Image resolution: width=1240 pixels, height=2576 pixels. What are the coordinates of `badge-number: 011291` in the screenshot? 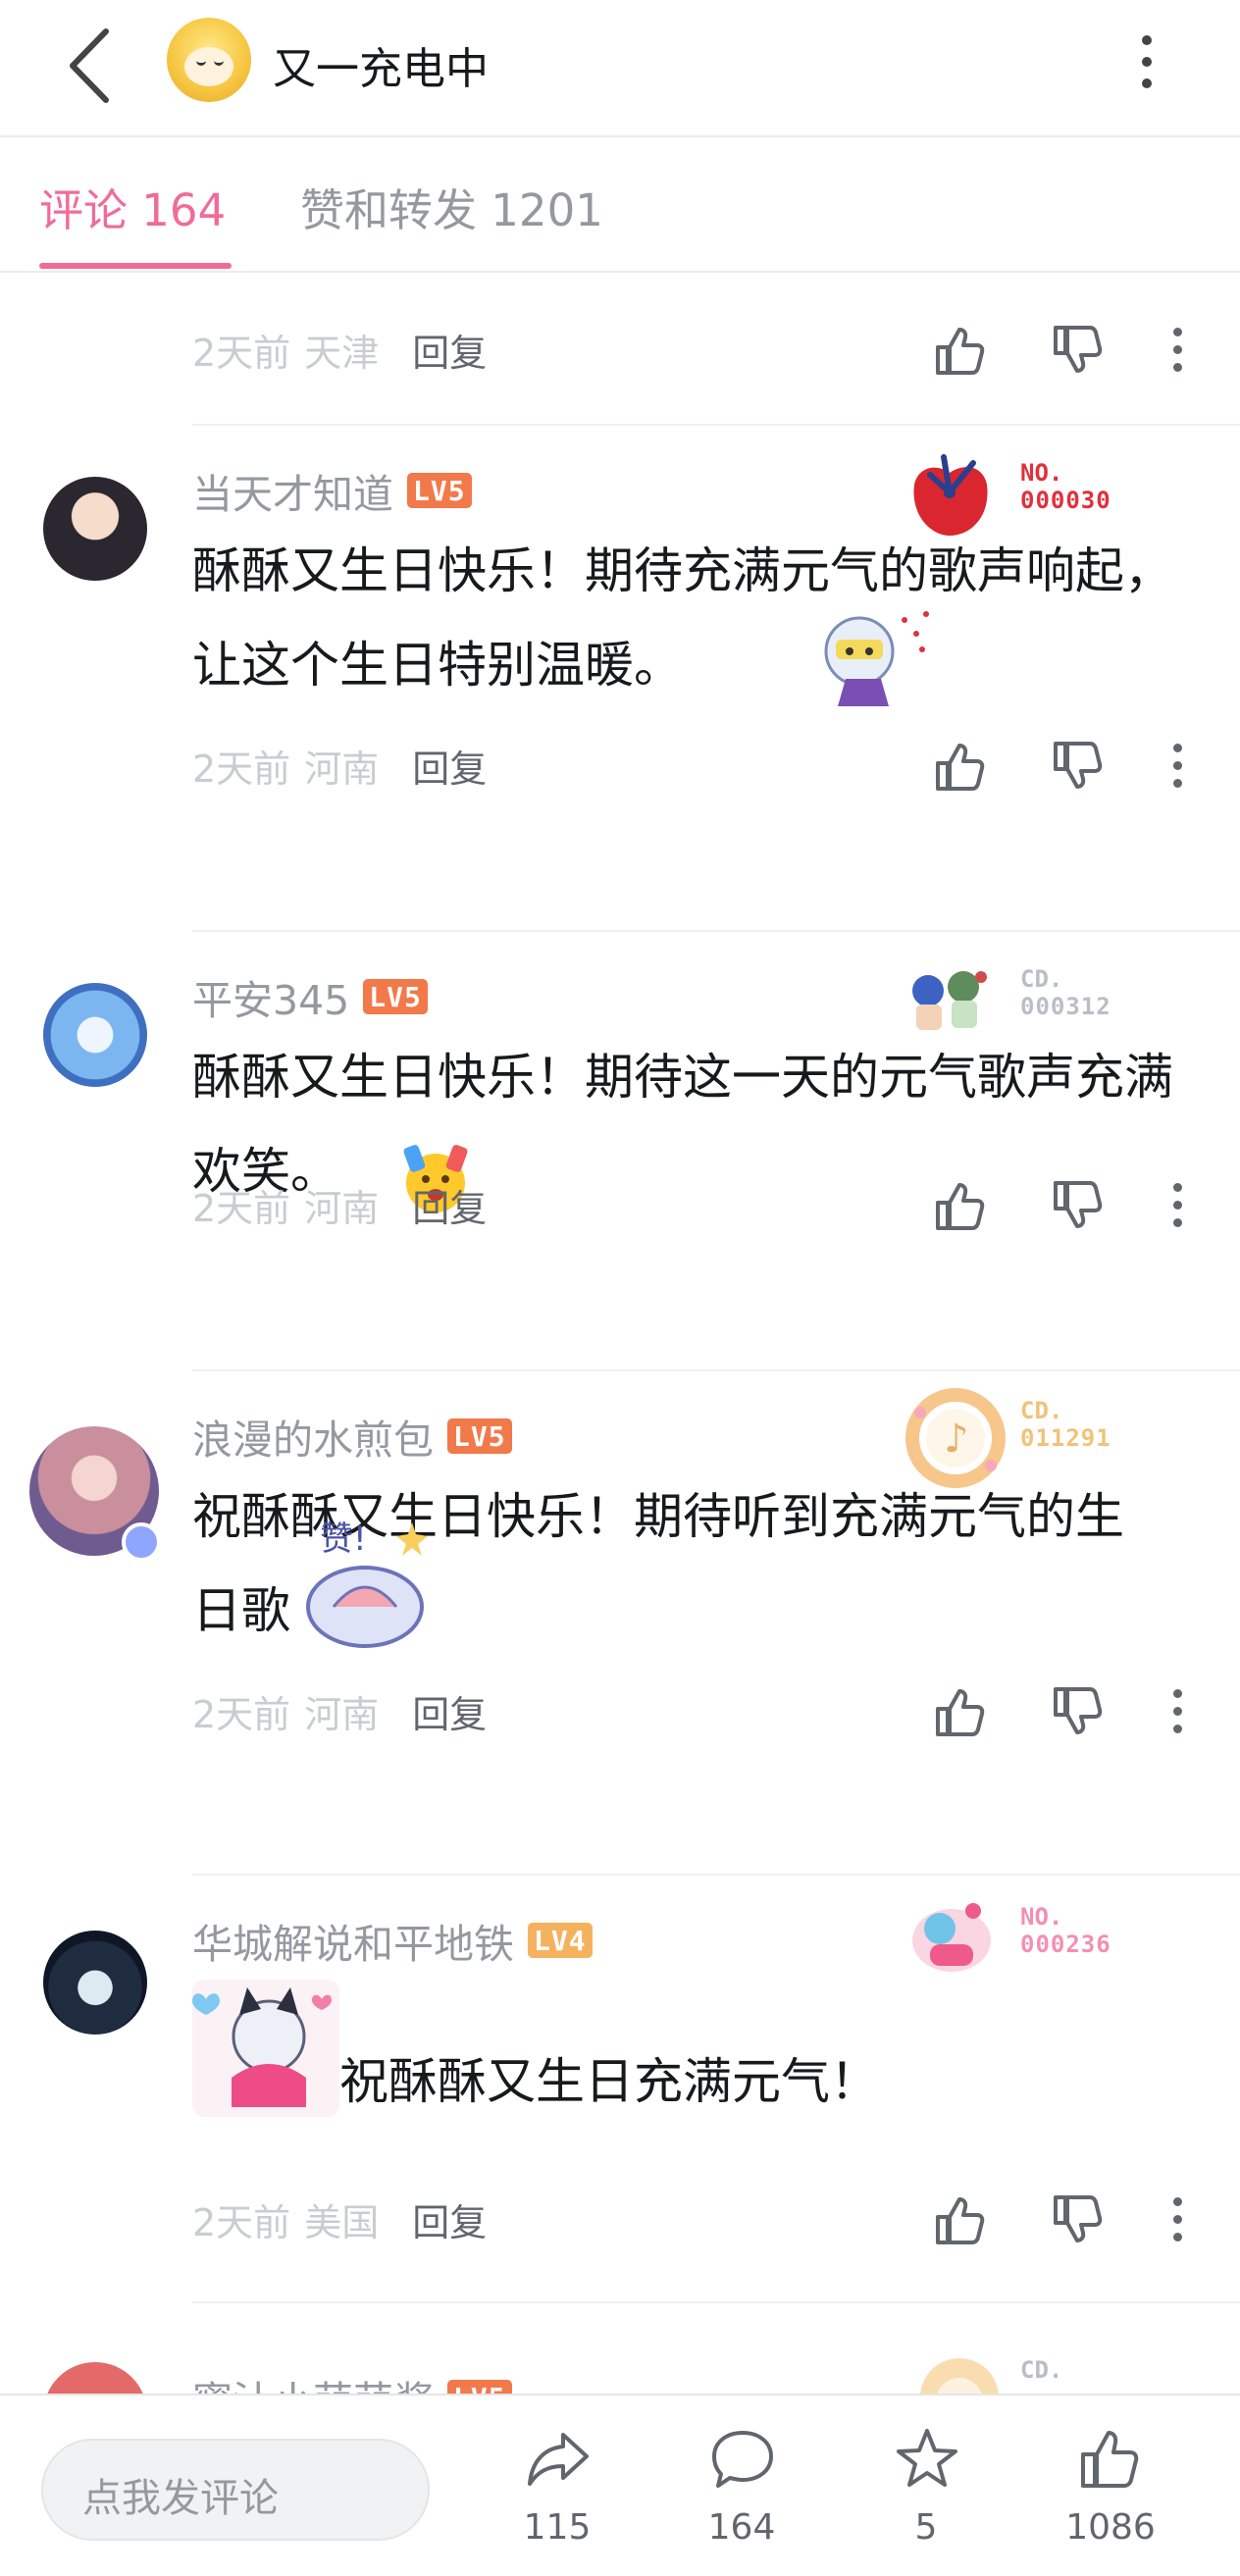 It's located at (1065, 1438).